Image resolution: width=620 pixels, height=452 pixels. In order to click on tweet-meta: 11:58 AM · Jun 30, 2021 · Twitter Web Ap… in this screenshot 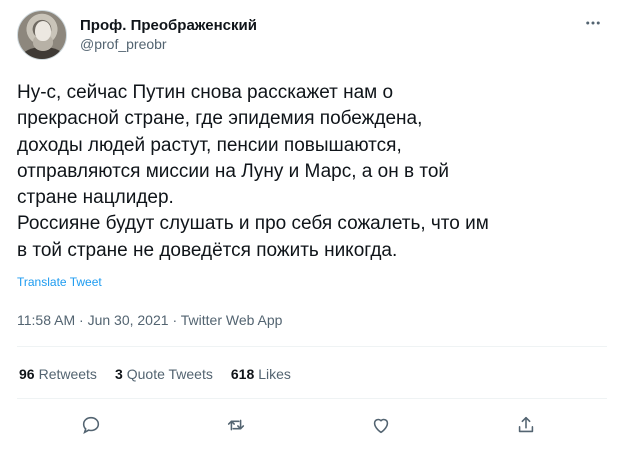, I will do `click(149, 320)`.